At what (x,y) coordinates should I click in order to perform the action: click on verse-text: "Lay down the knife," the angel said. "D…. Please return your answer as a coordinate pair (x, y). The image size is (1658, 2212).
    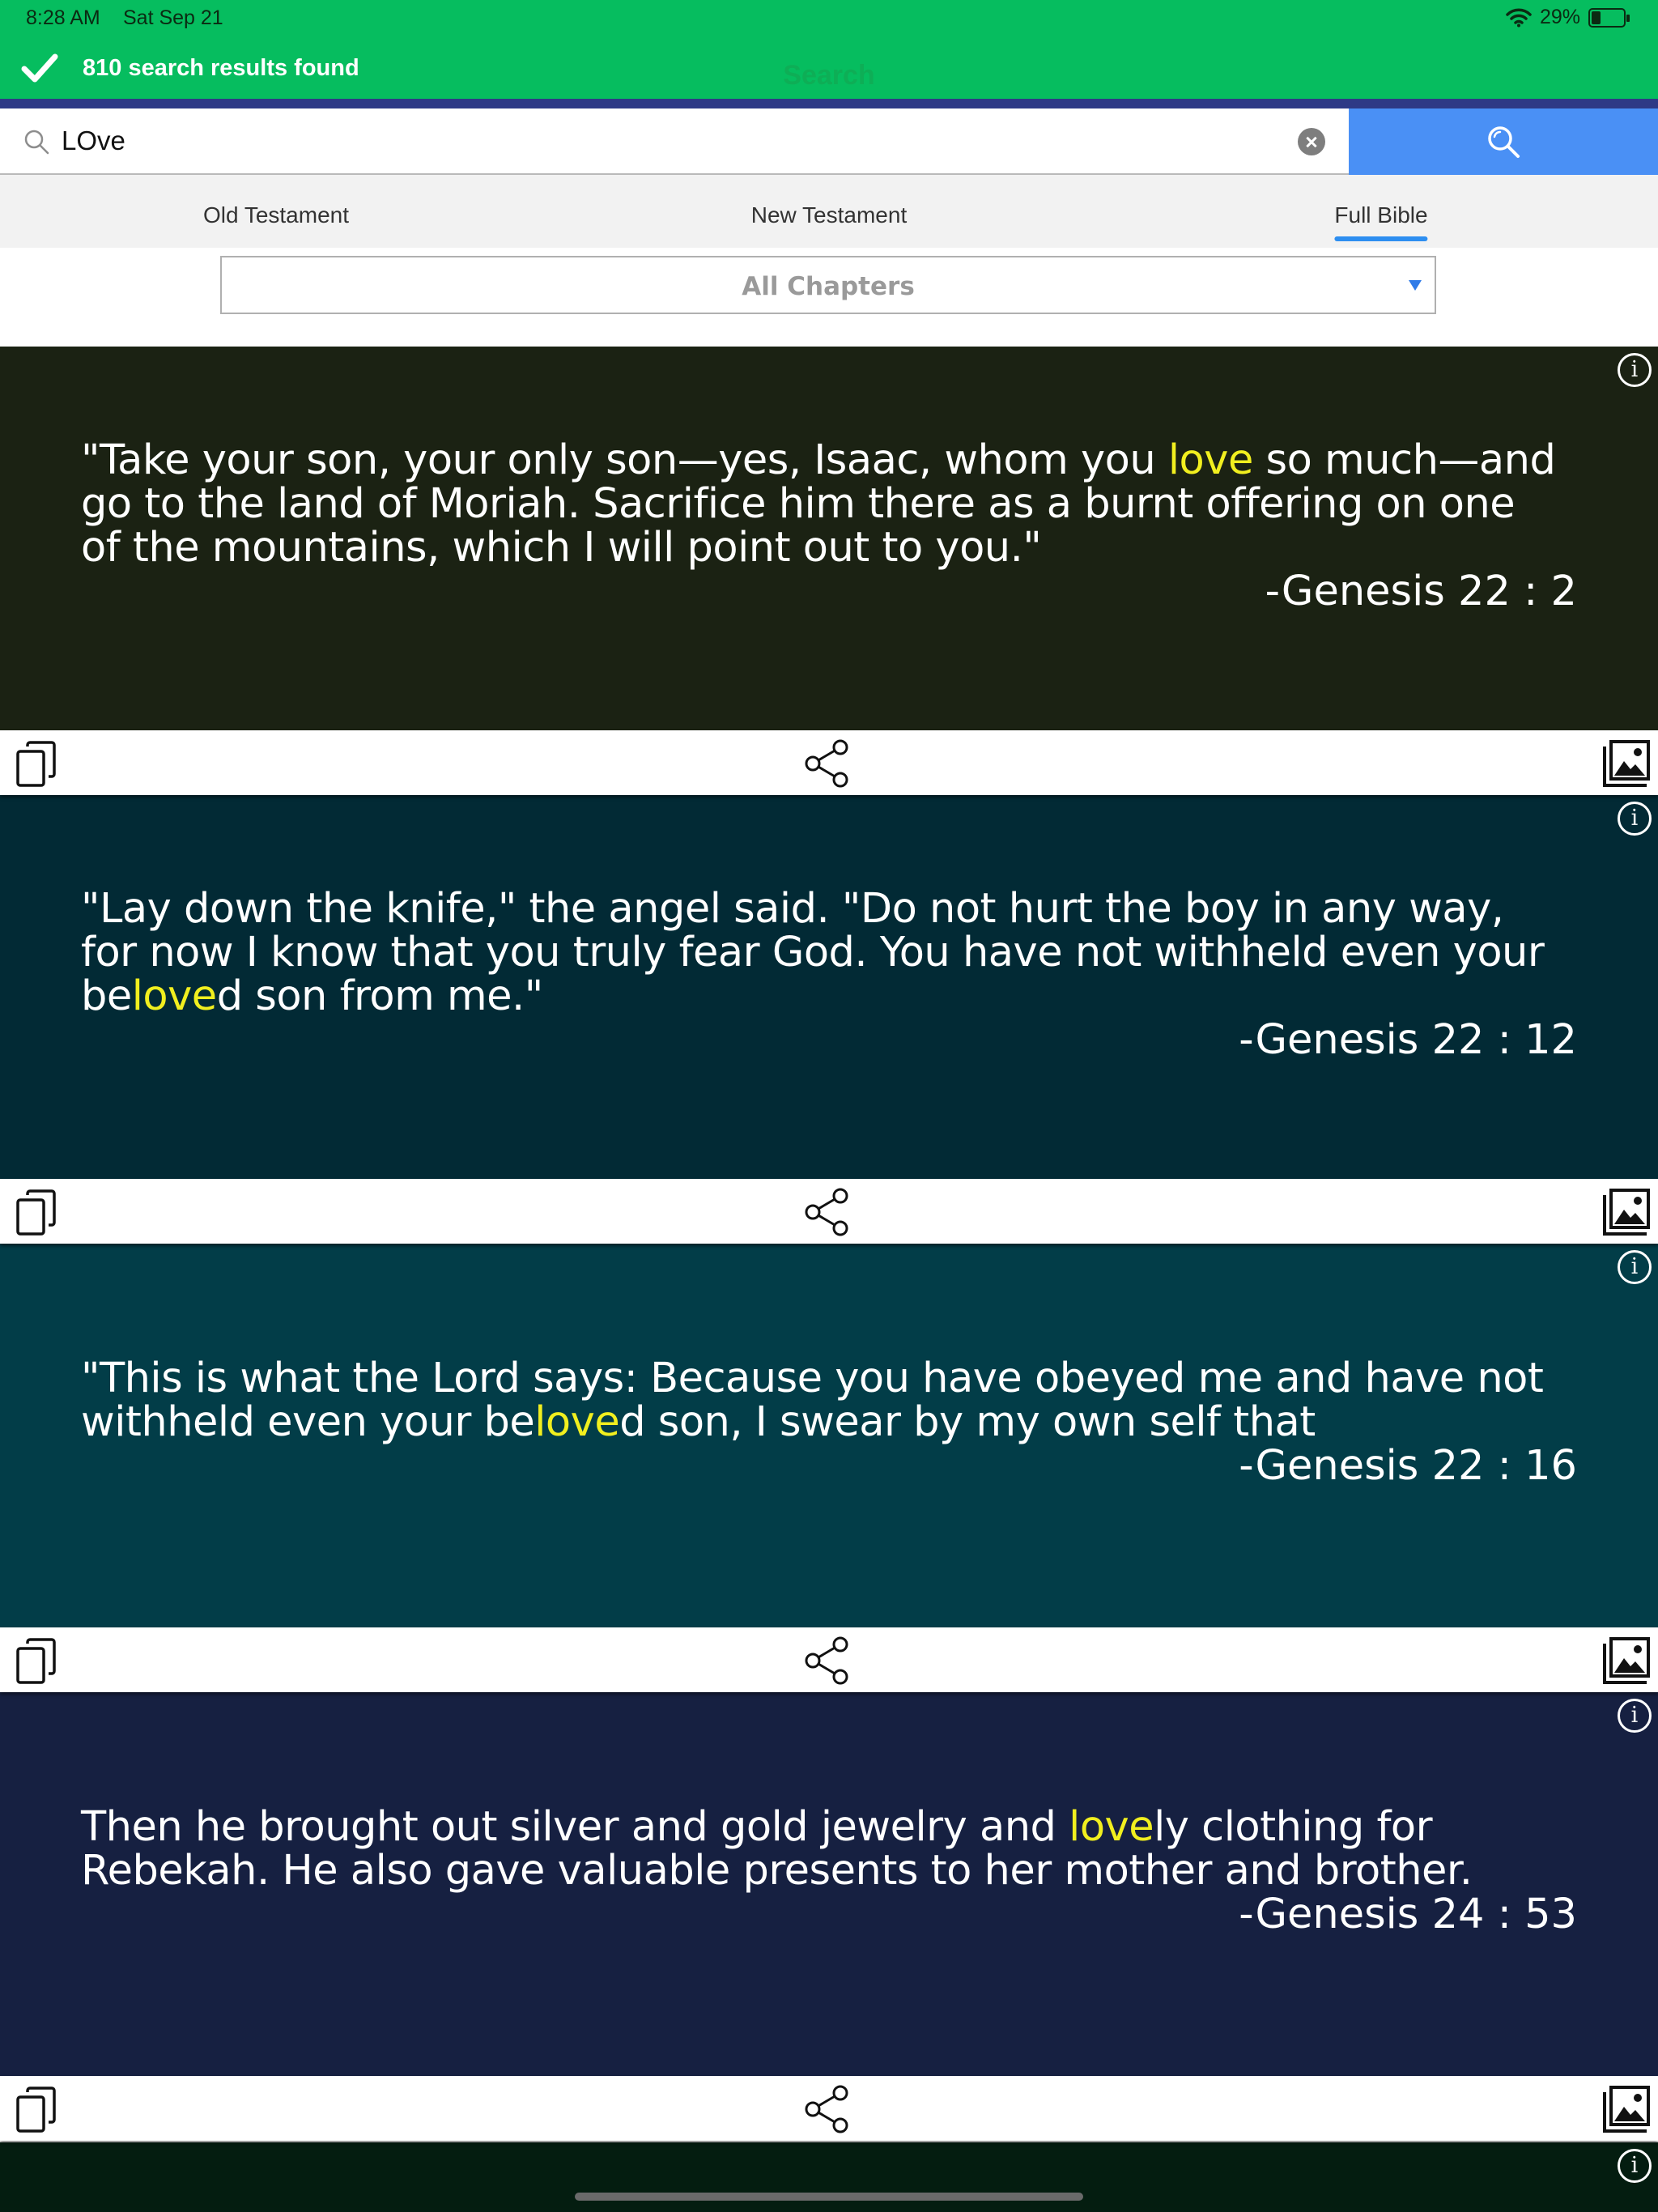
    Looking at the image, I should click on (821, 953).